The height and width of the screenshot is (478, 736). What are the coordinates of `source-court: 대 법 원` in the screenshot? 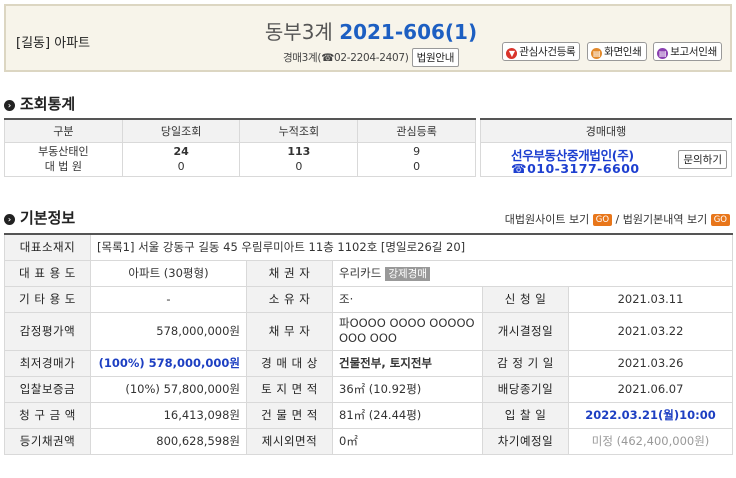 It's located at (63, 166).